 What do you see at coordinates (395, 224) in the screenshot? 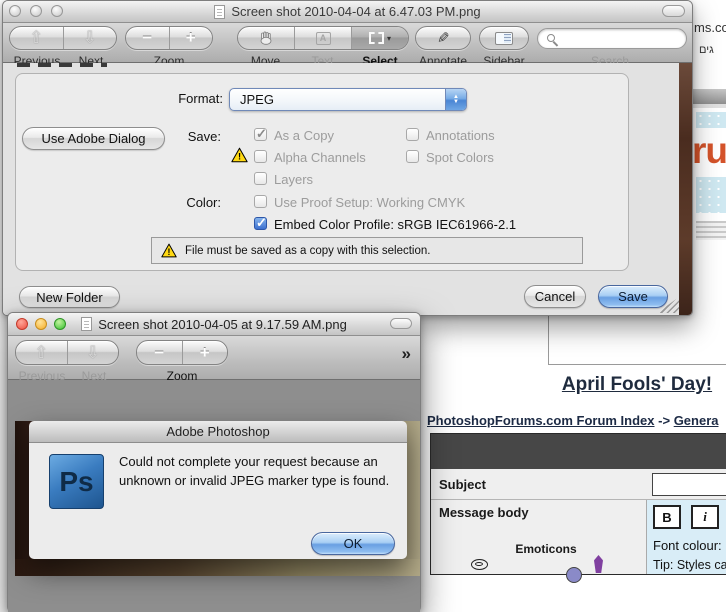
I see `embed-color-profile-label: Embed Color Profile: sRGB IEC61966-2.1` at bounding box center [395, 224].